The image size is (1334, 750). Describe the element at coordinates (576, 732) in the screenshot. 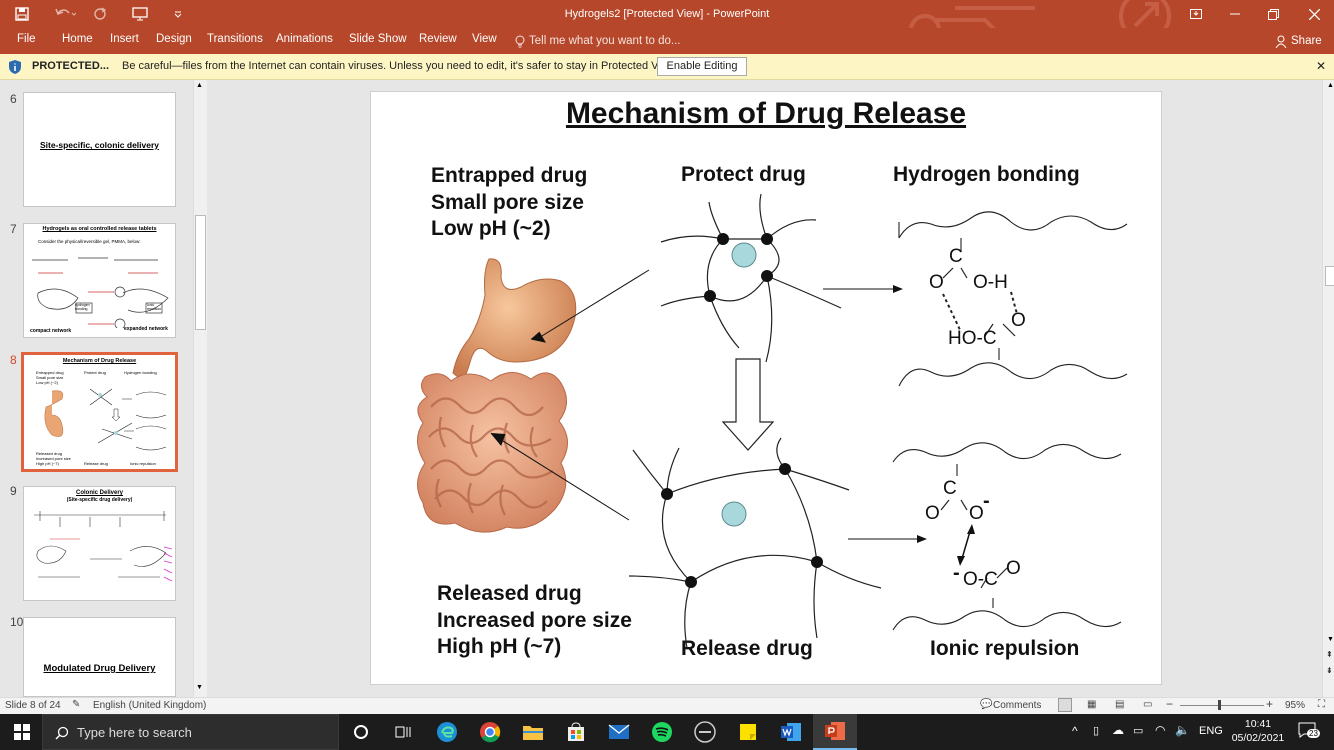

I see `microsoft-store-icon` at that location.